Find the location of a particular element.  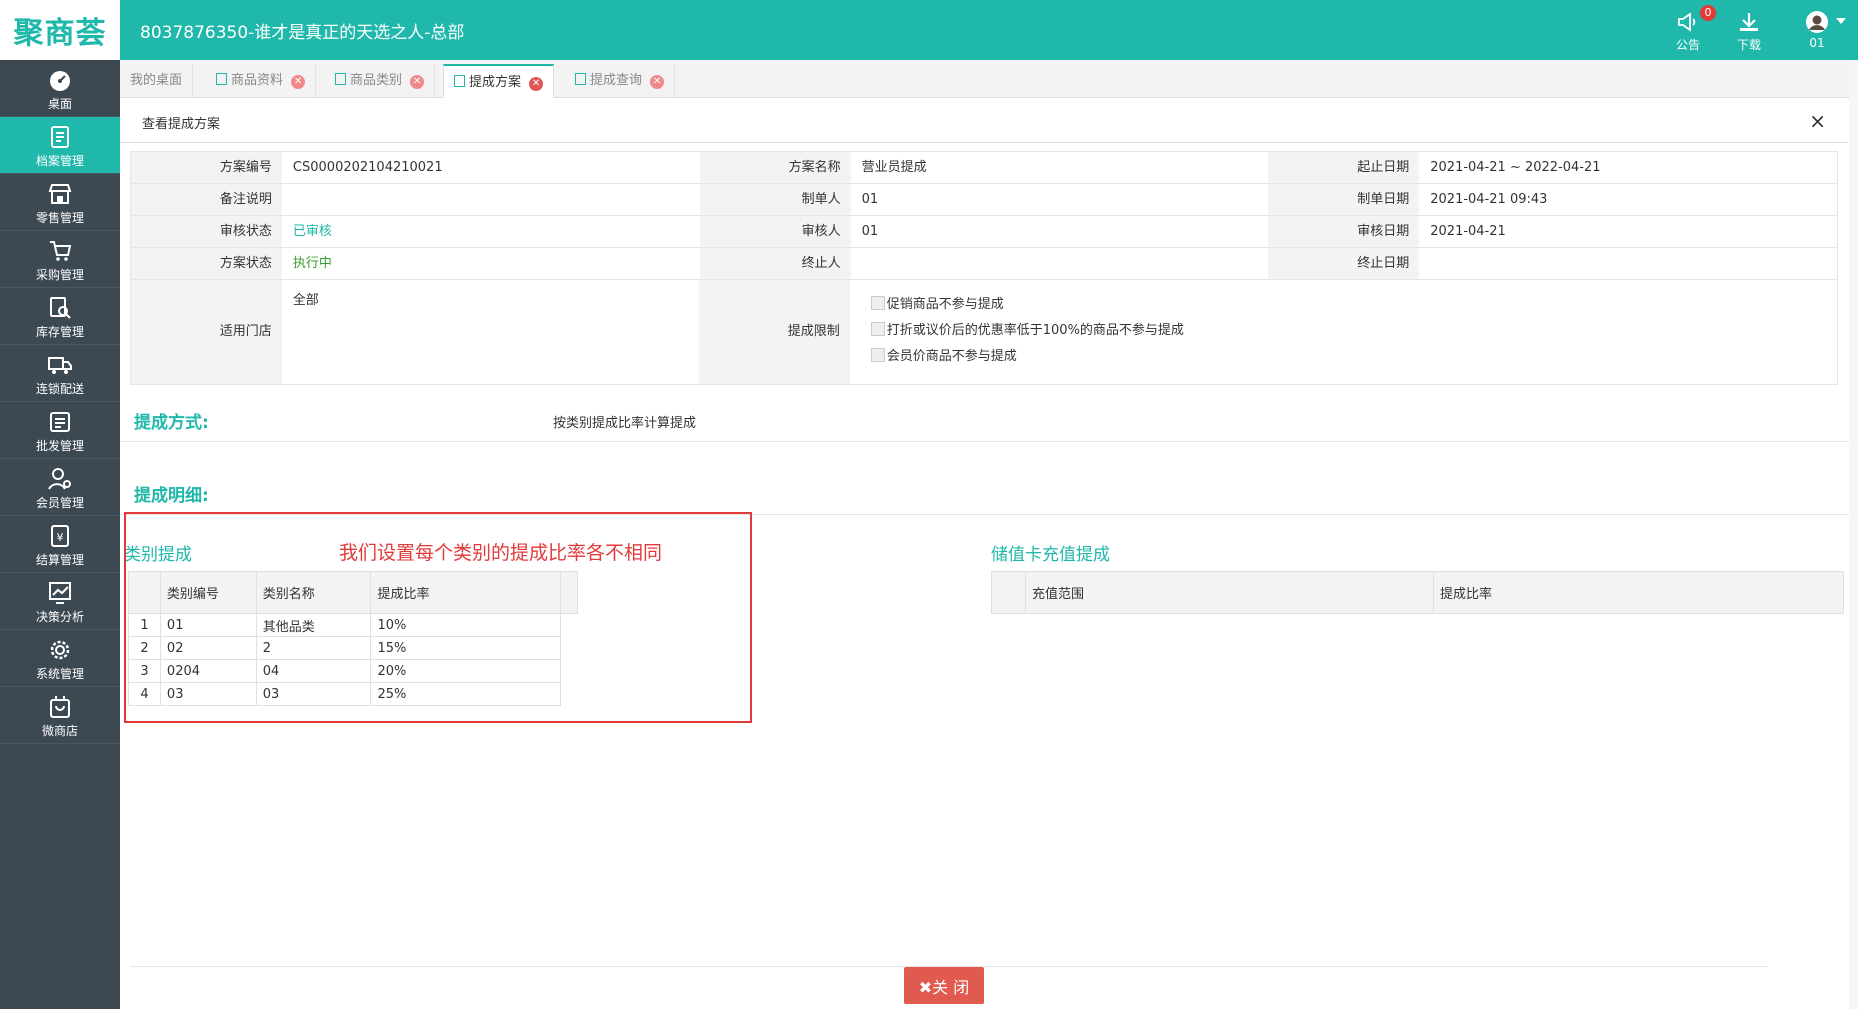

user-label: 01 is located at coordinates (1817, 43).